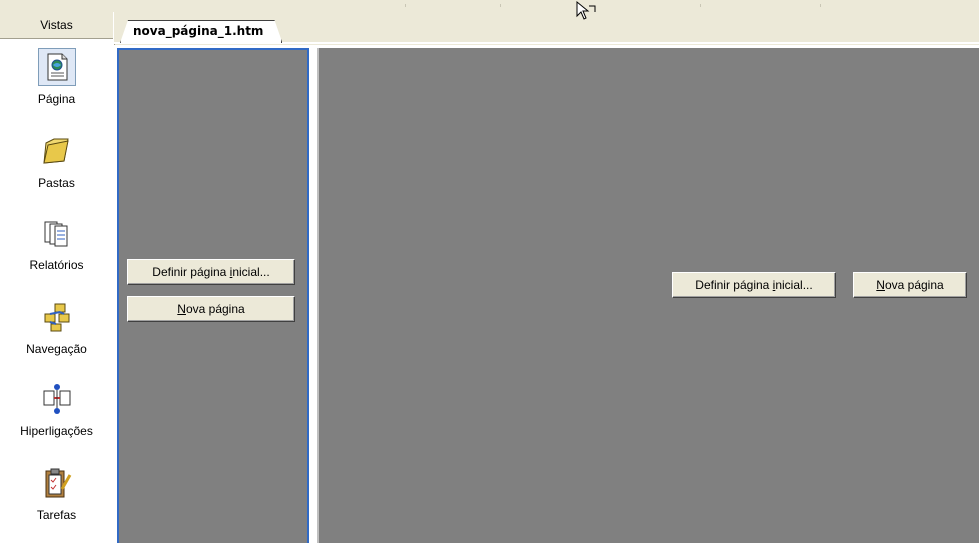 The width and height of the screenshot is (979, 543). What do you see at coordinates (56, 183) in the screenshot?
I see `view-folders-label: Pastas` at bounding box center [56, 183].